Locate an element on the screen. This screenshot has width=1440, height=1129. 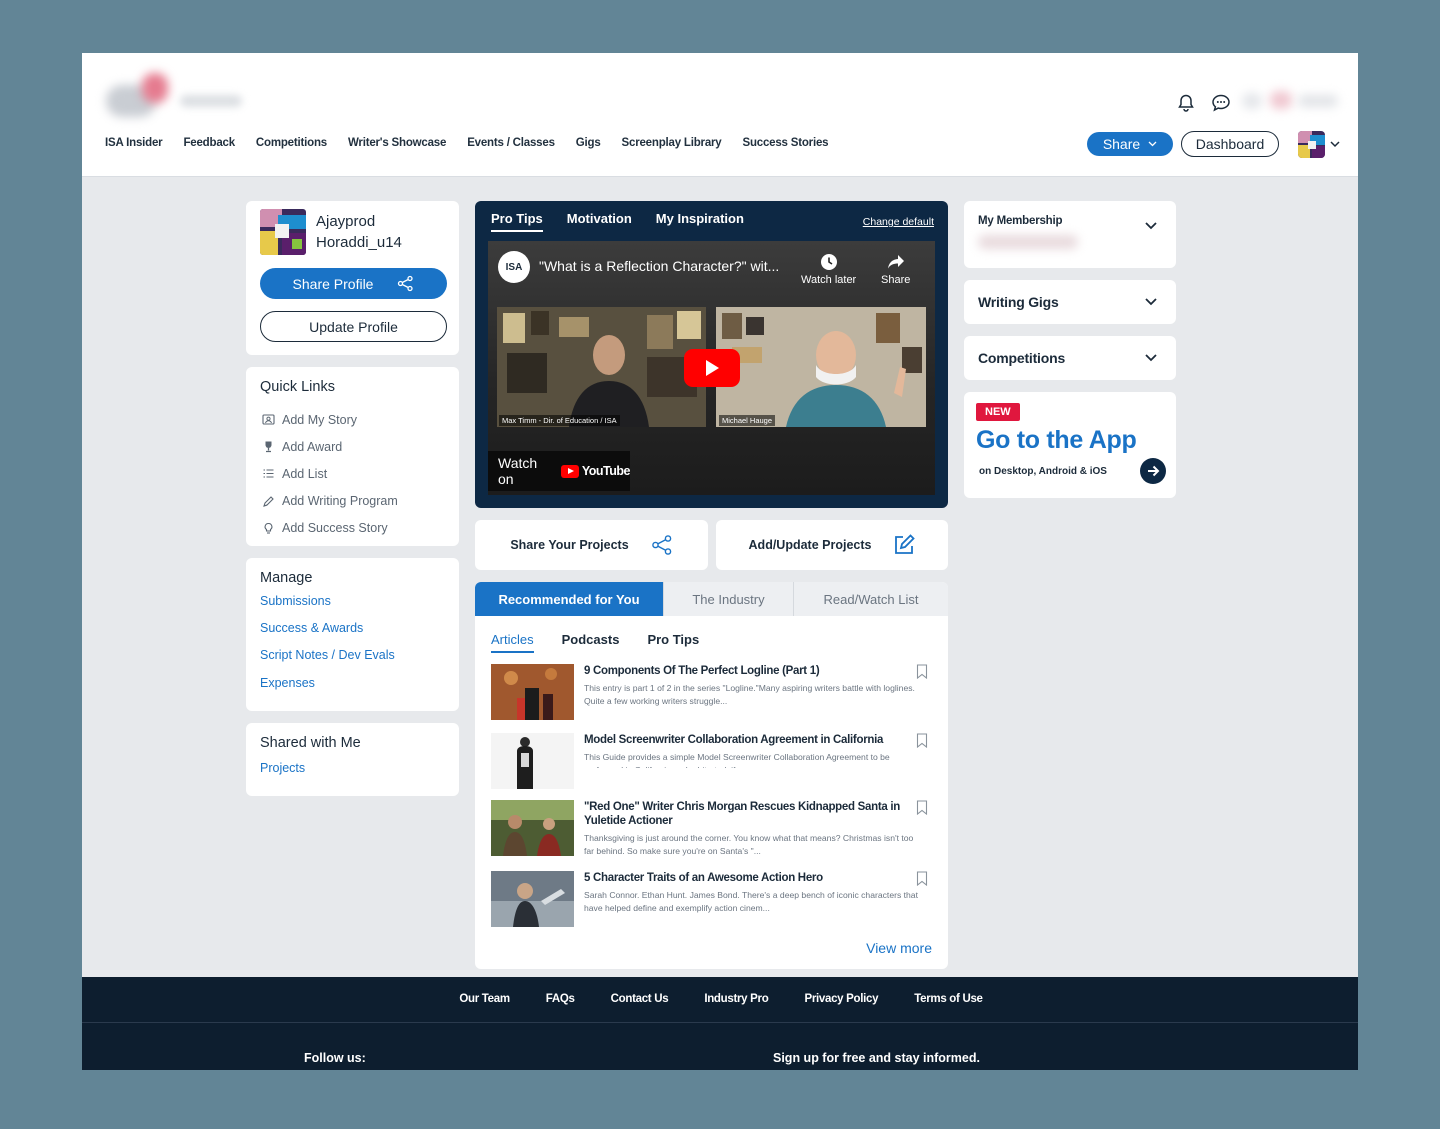
tab-motivation: Motivation is located at coordinates (599, 221).